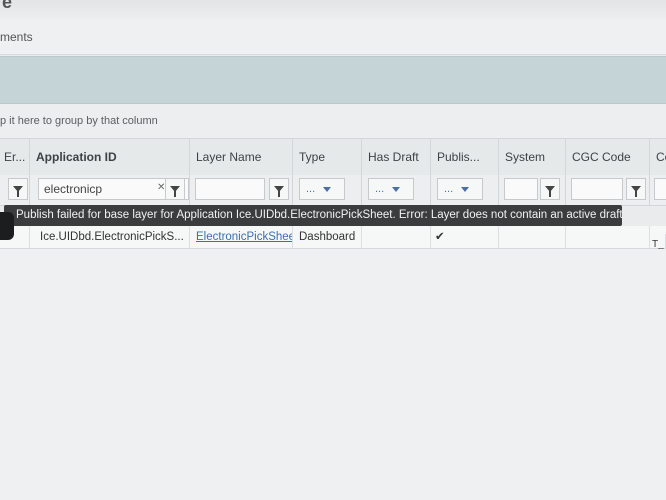  Describe the element at coordinates (608, 157) in the screenshot. I see `column-header-cgc-code: CGC Code` at that location.